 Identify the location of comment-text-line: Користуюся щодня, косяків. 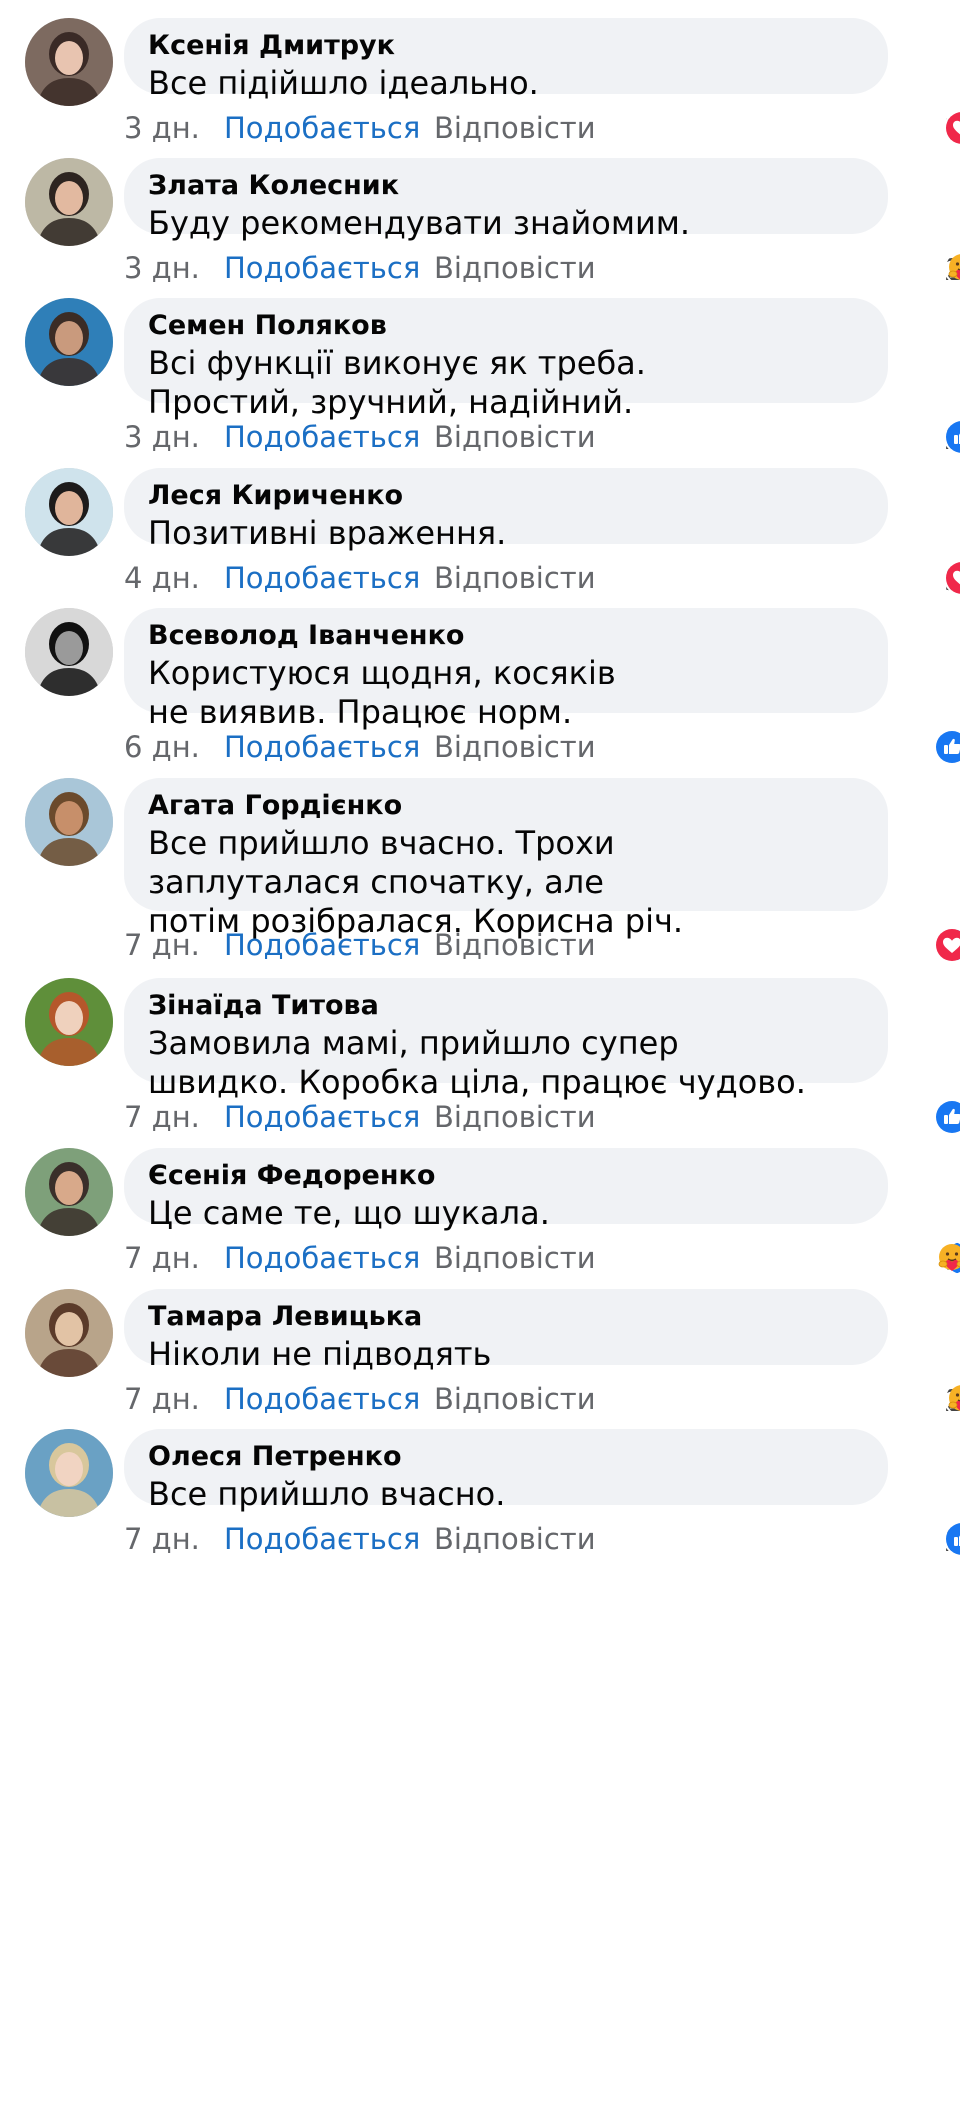
(382, 673).